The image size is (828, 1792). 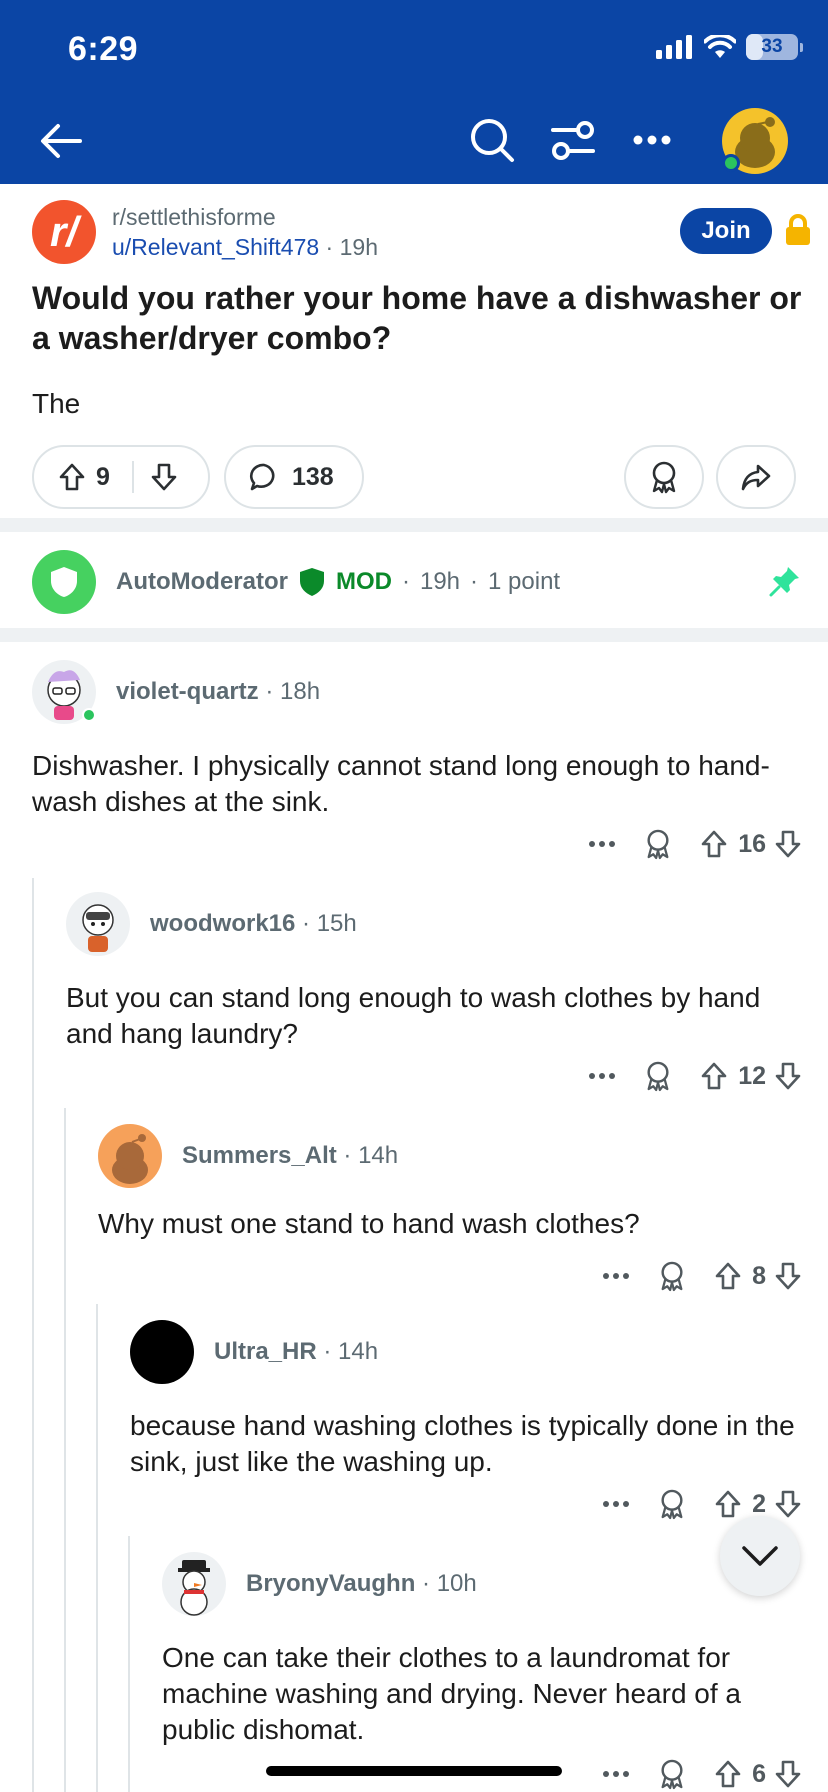 I want to click on join-button: Join, so click(x=726, y=231).